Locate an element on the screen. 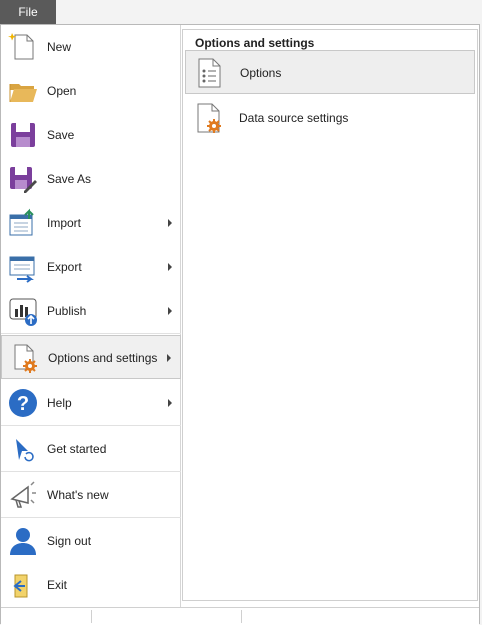 Image resolution: width=482 pixels, height=625 pixels. user-icon is located at coordinates (23, 541).